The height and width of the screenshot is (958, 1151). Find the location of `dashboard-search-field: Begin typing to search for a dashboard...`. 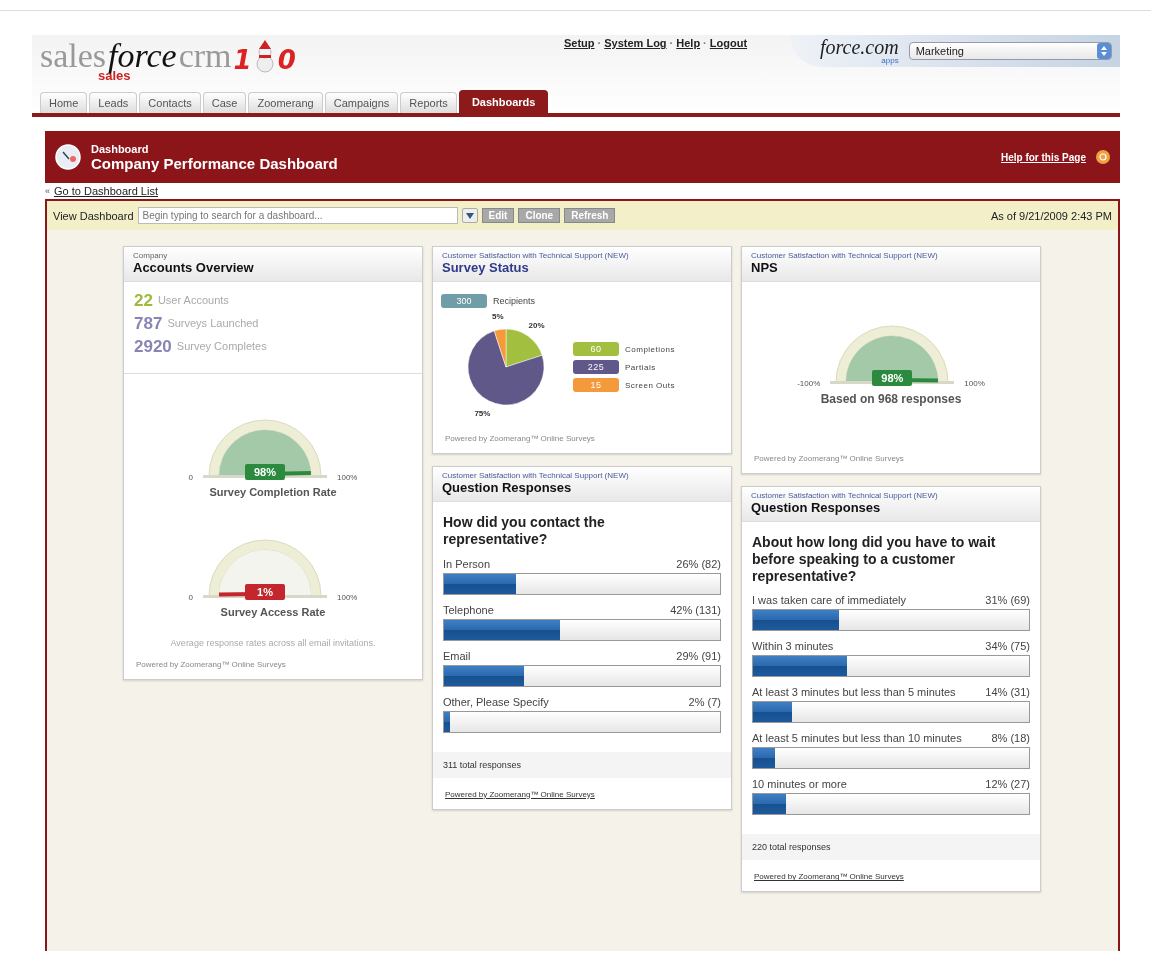

dashboard-search-field: Begin typing to search for a dashboard... is located at coordinates (297, 215).